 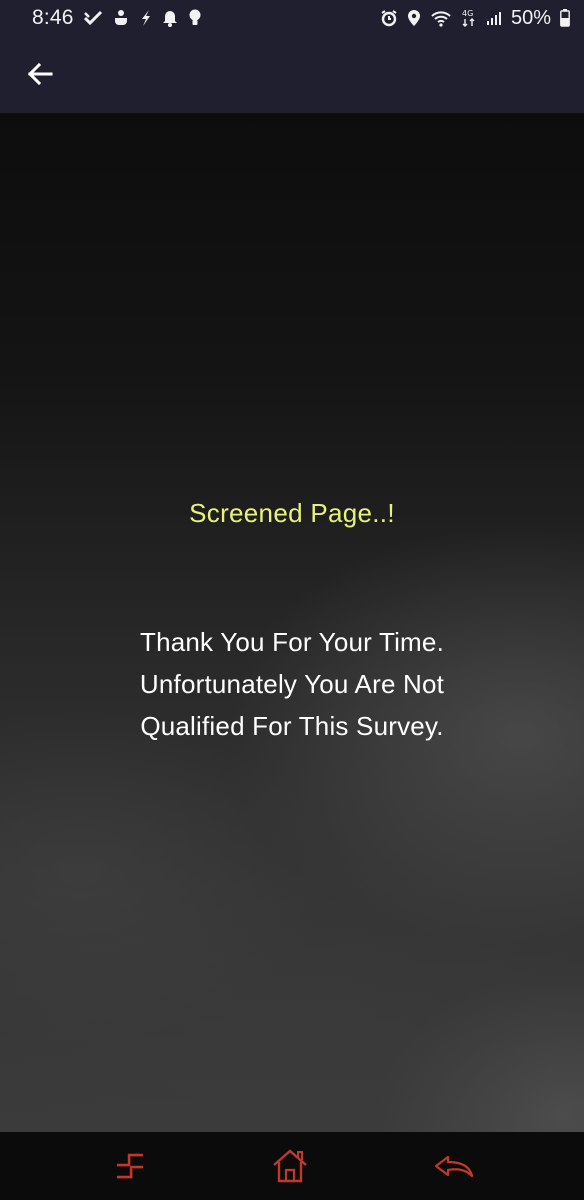 What do you see at coordinates (195, 18) in the screenshot?
I see `lightbulb-icon` at bounding box center [195, 18].